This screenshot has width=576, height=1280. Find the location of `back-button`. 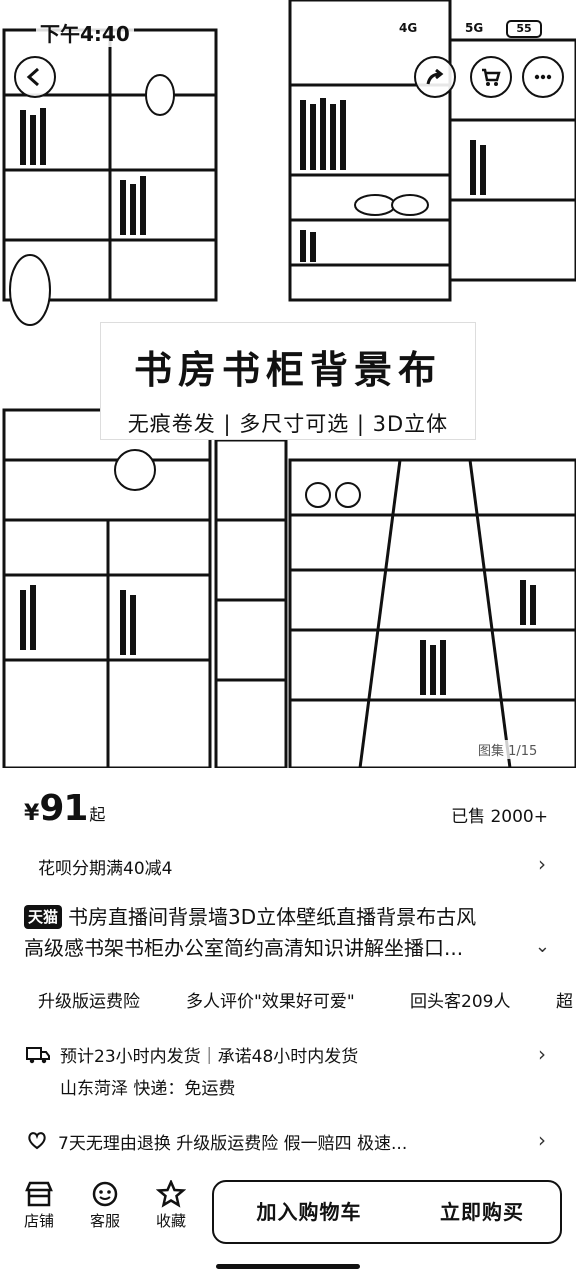

back-button is located at coordinates (35, 77).